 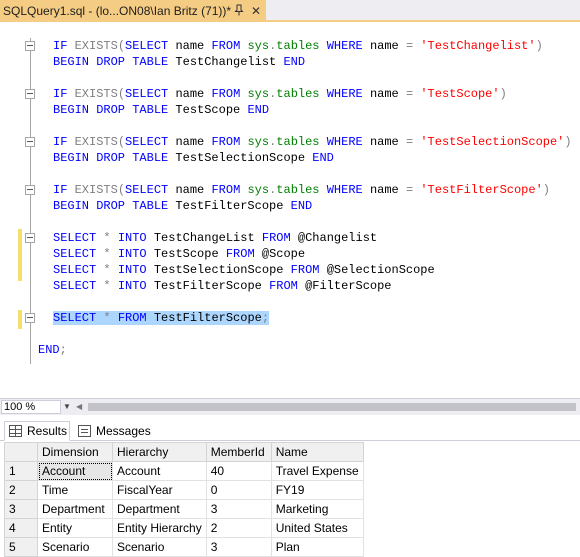 What do you see at coordinates (179, 62) in the screenshot?
I see `code-line: BEGIN DROP TABLE TestChangelist END` at bounding box center [179, 62].